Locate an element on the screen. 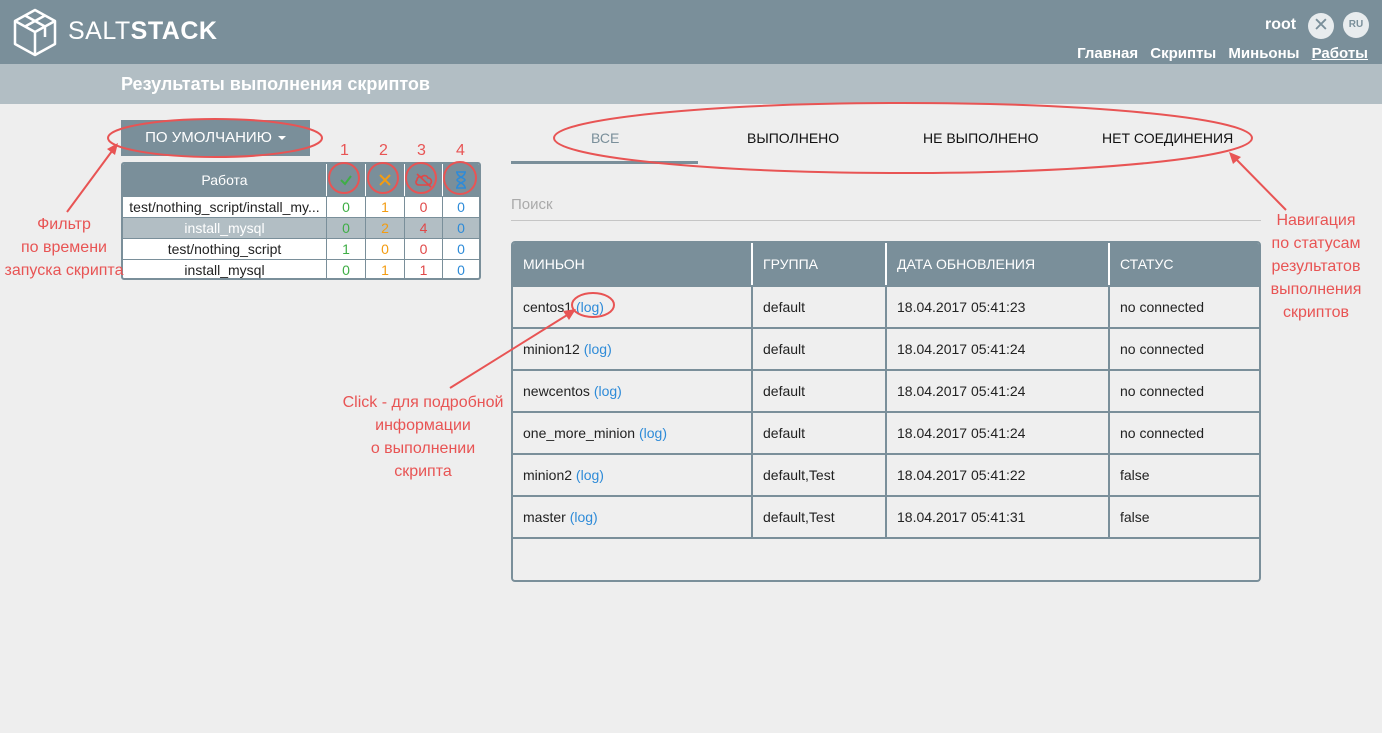 The image size is (1382, 733). minion-name: centos1 is located at coordinates (548, 307).